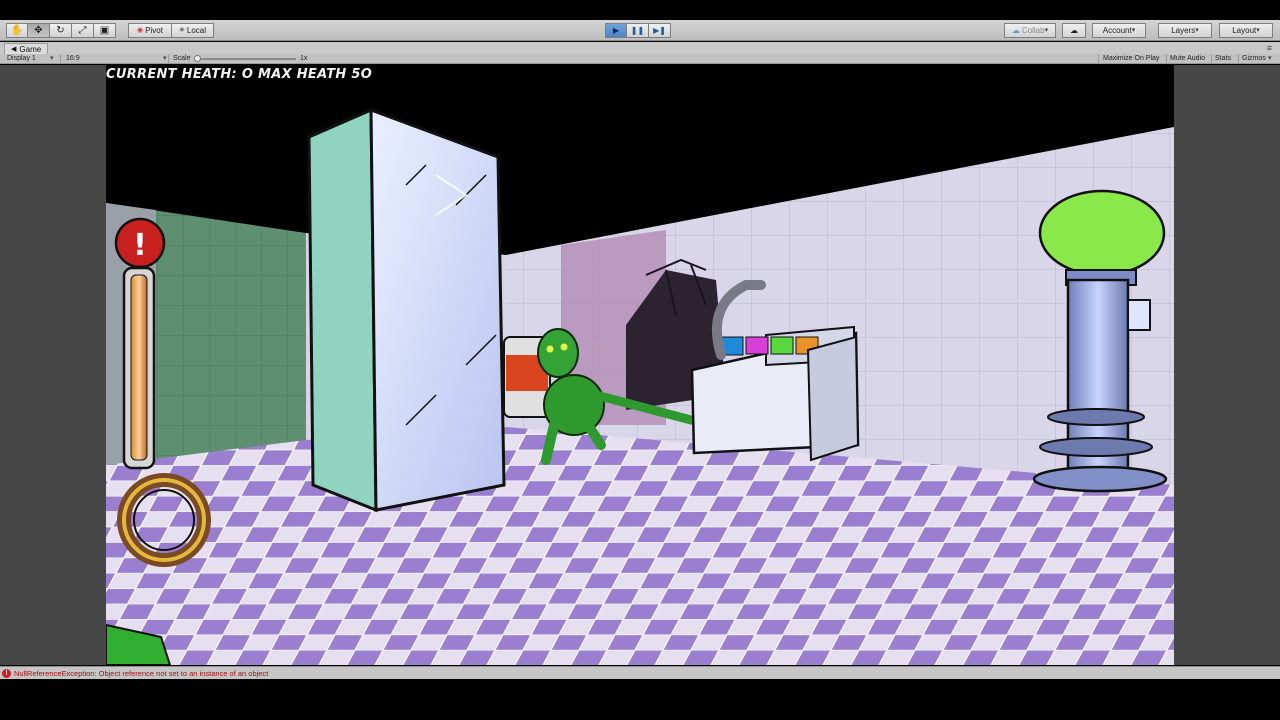 The width and height of the screenshot is (1280, 720). I want to click on layout-dropdown: Layout, so click(1246, 30).